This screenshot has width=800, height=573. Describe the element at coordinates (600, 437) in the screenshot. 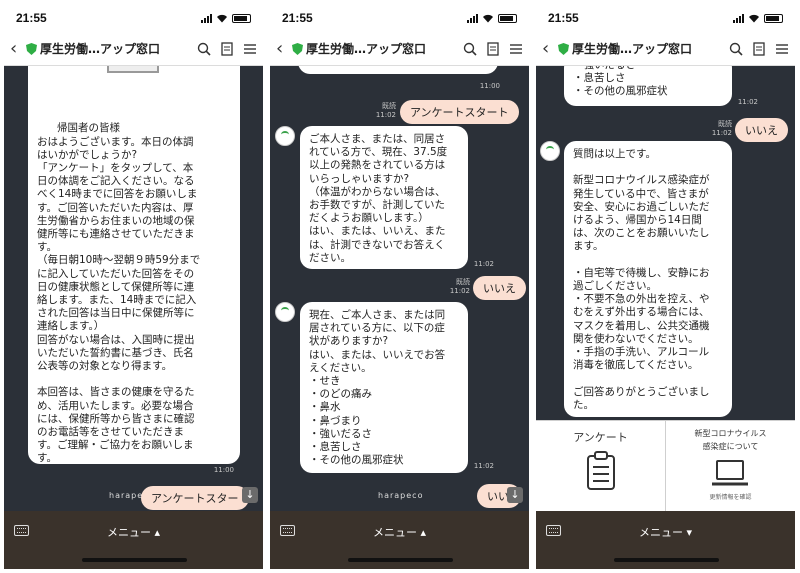

I see `survey-label: アンケート` at that location.